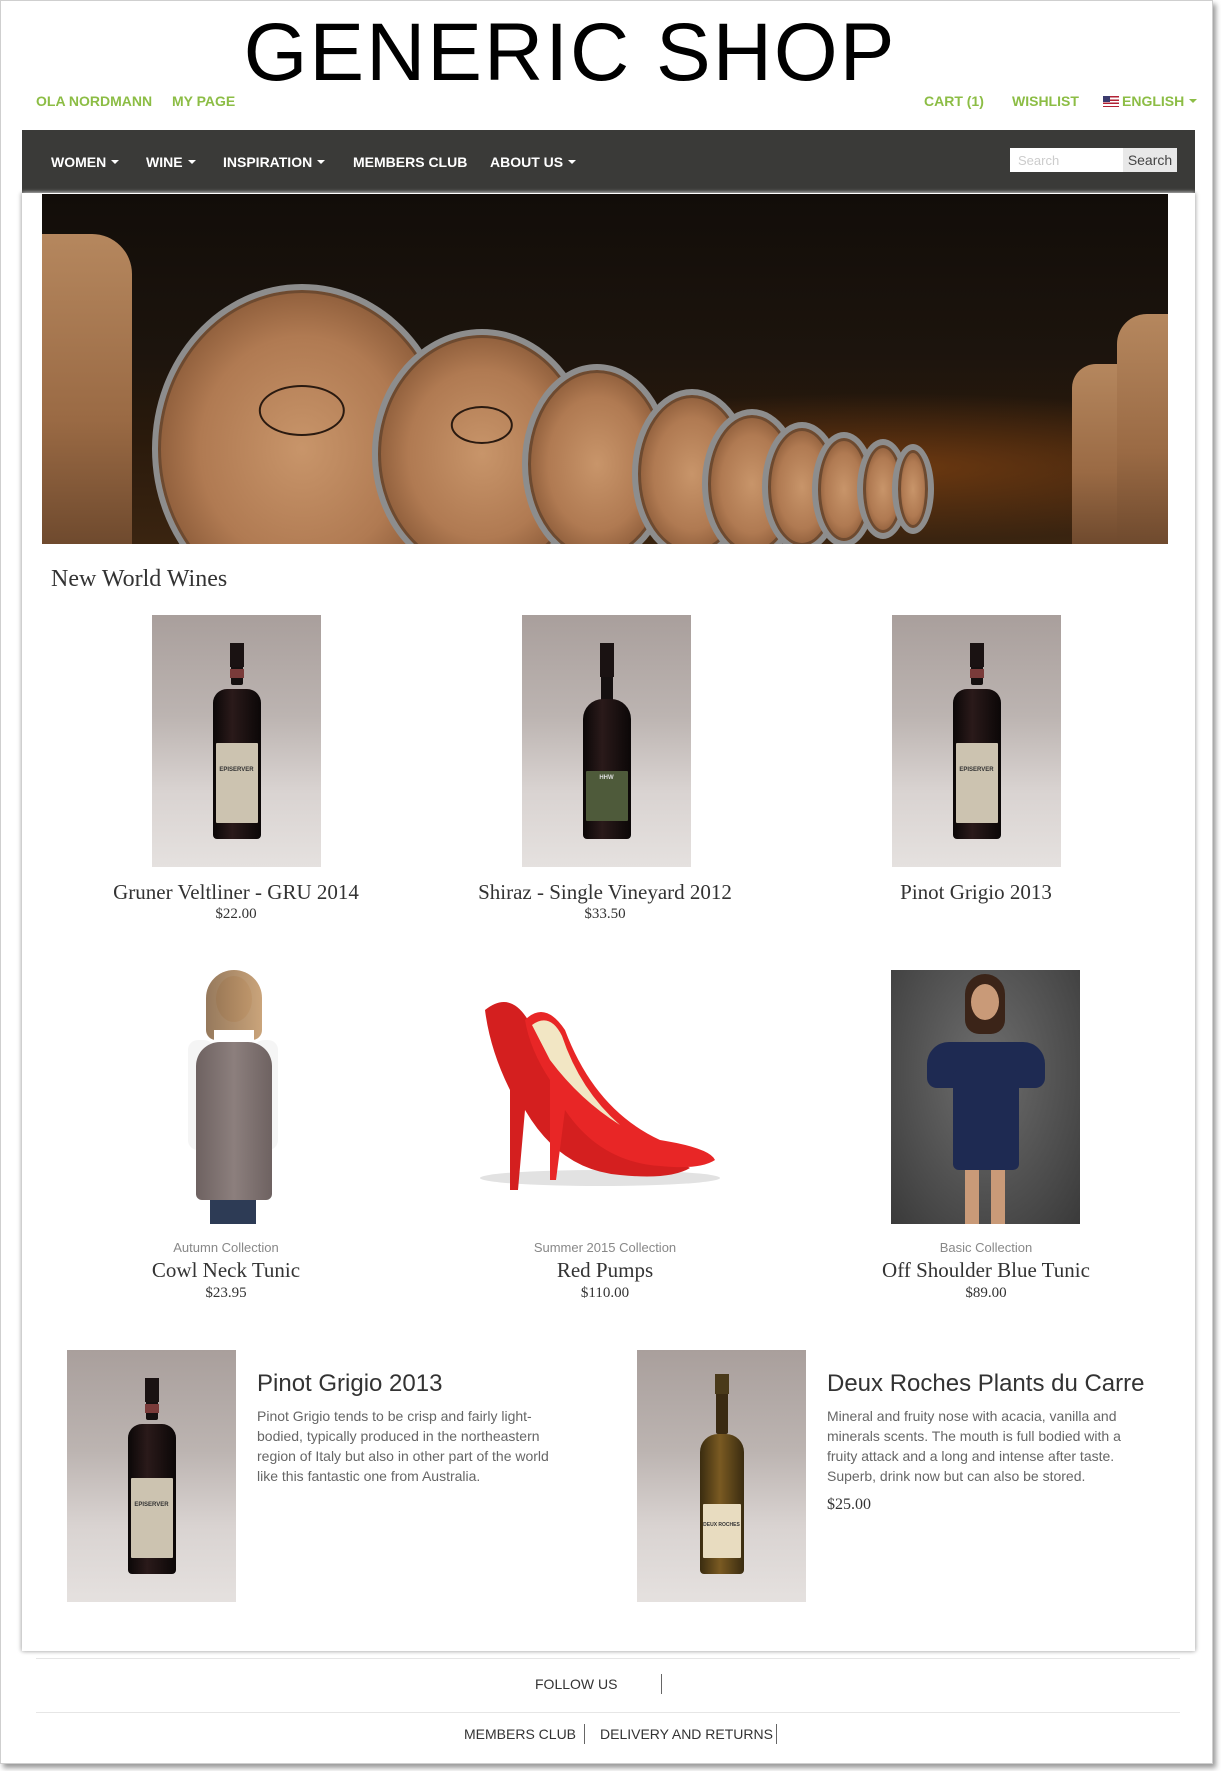  I want to click on product-price: $23.95, so click(226, 1293).